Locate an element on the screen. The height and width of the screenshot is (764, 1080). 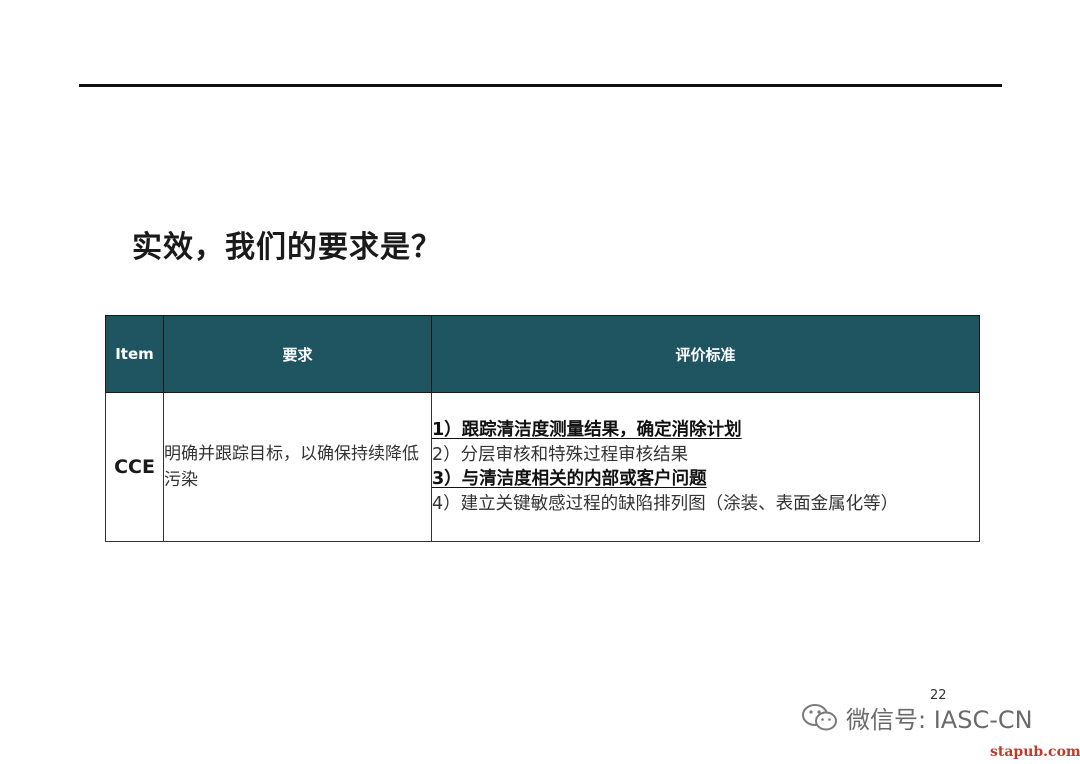
header-requirement: 要求 is located at coordinates (297, 354).